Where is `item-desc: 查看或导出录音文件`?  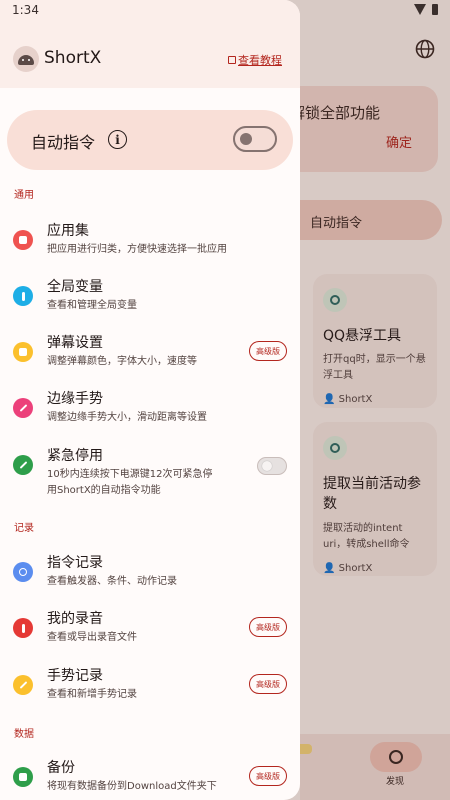
item-desc: 查看或导出录音文件 is located at coordinates (92, 637).